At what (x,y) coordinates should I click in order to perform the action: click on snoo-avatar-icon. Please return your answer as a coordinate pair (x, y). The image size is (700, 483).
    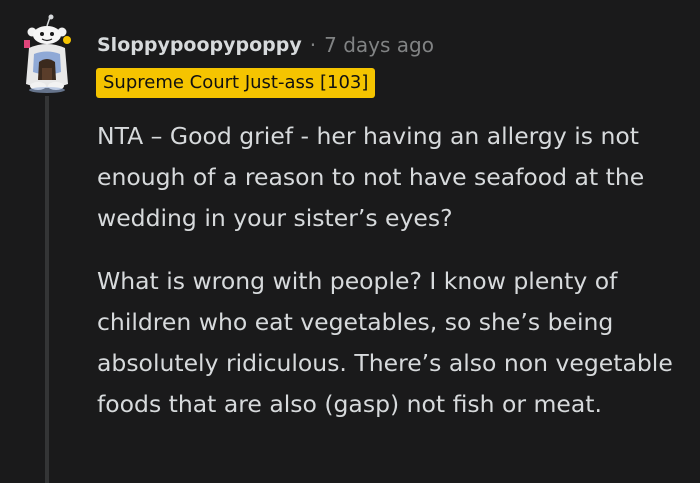
    Looking at the image, I should click on (47, 54).